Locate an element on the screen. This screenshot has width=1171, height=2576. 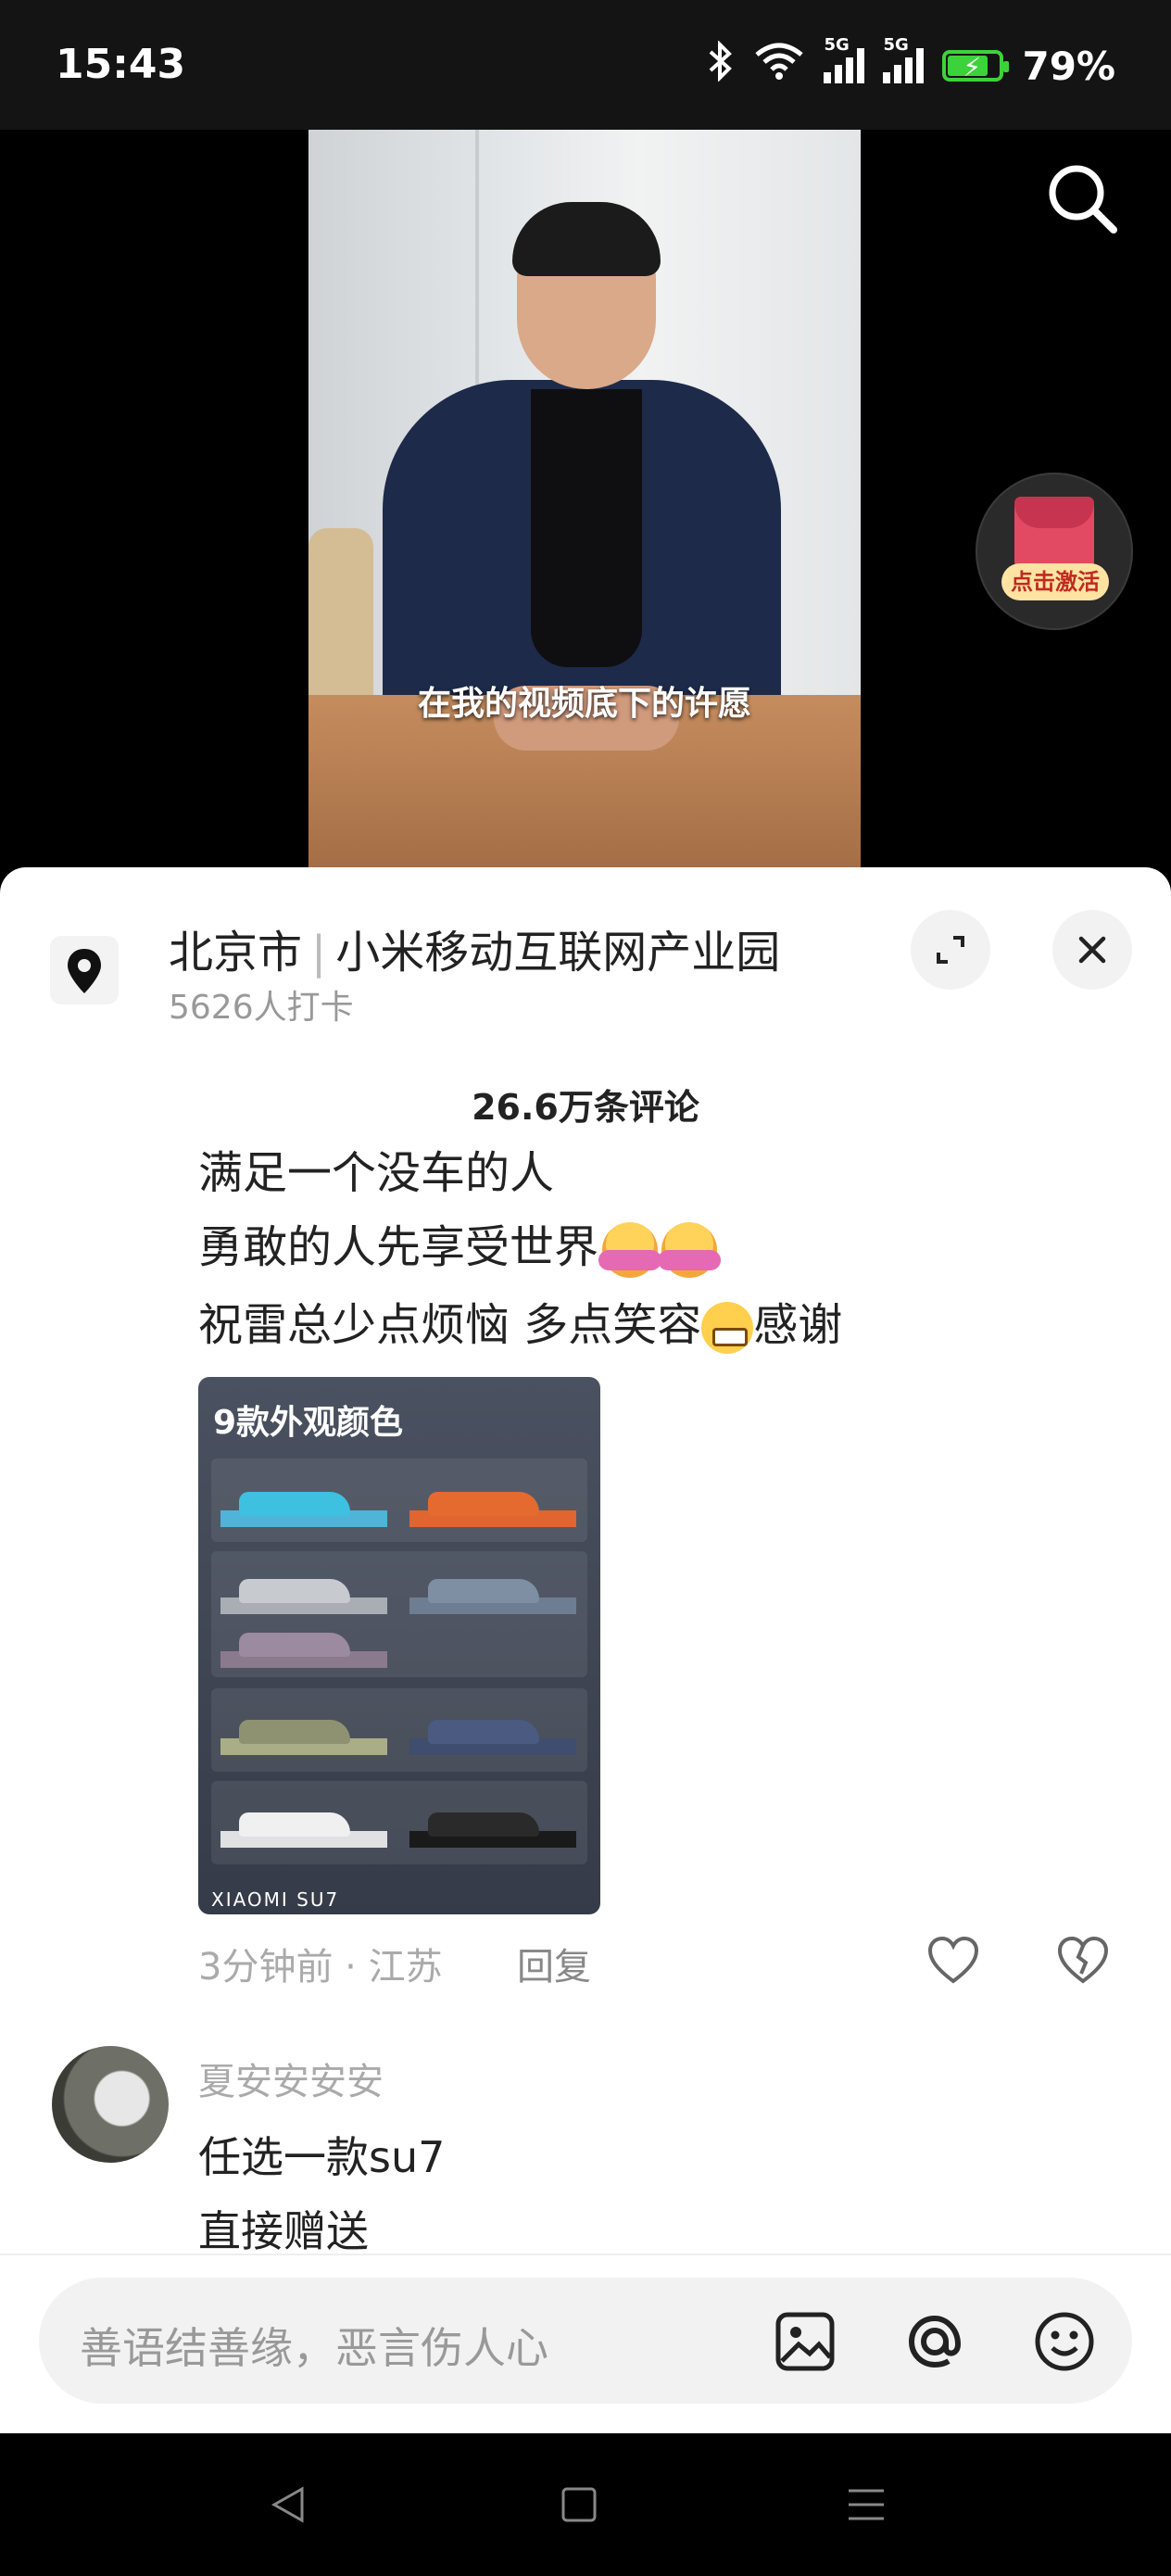
reply-button: 回复 is located at coordinates (554, 1964).